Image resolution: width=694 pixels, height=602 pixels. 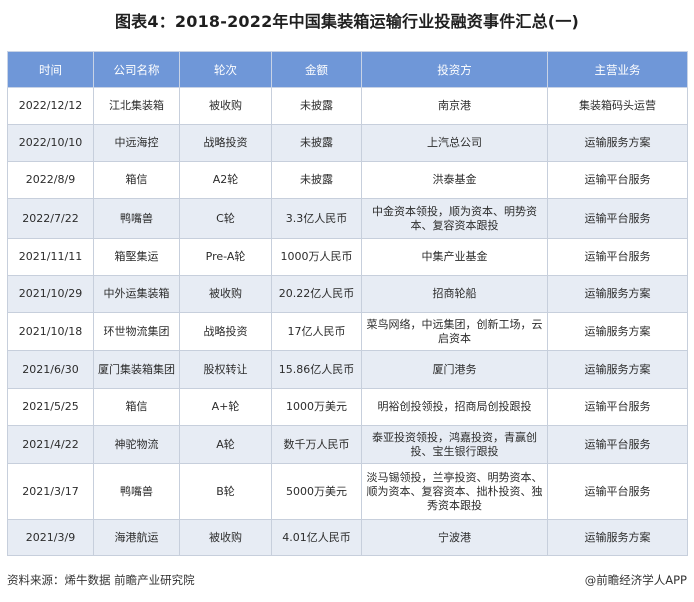 I want to click on cell-investors: 明裕创投领投，招商局创投跟投, so click(x=454, y=407).